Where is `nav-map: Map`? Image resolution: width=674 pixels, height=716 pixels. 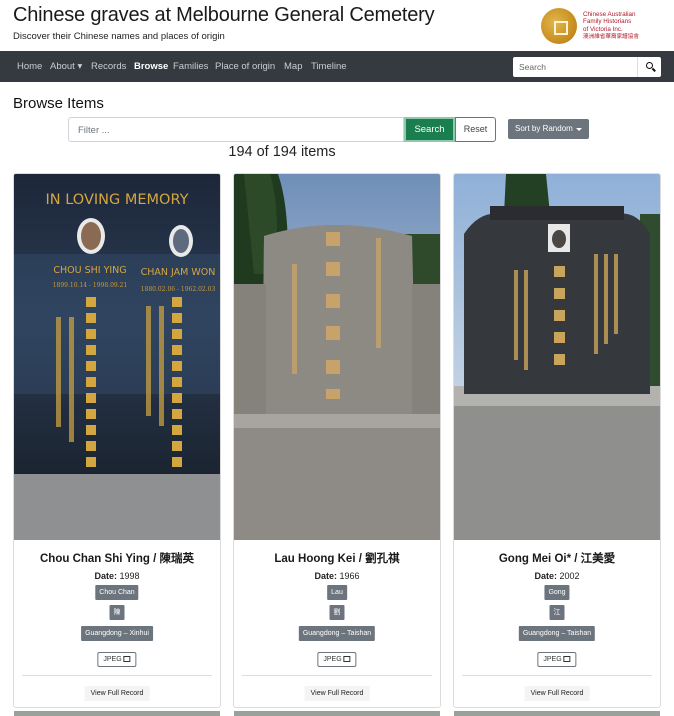 nav-map: Map is located at coordinates (293, 66).